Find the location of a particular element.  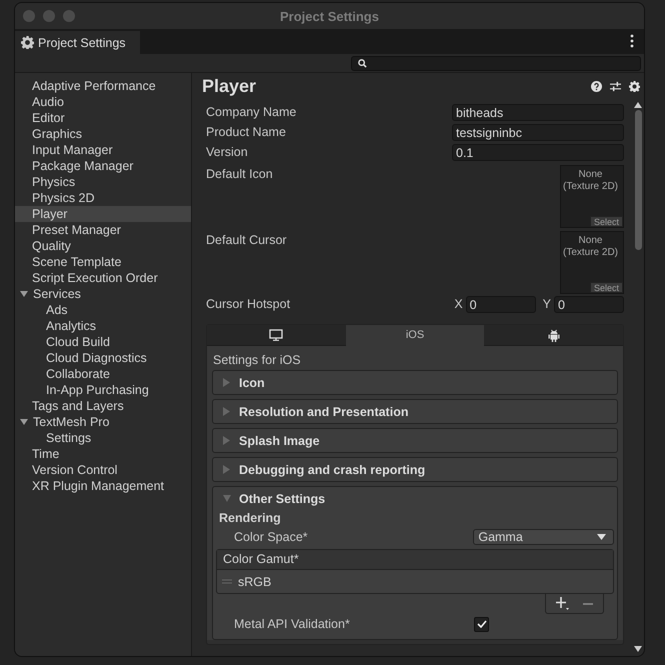

checkmark-icon is located at coordinates (481, 624).